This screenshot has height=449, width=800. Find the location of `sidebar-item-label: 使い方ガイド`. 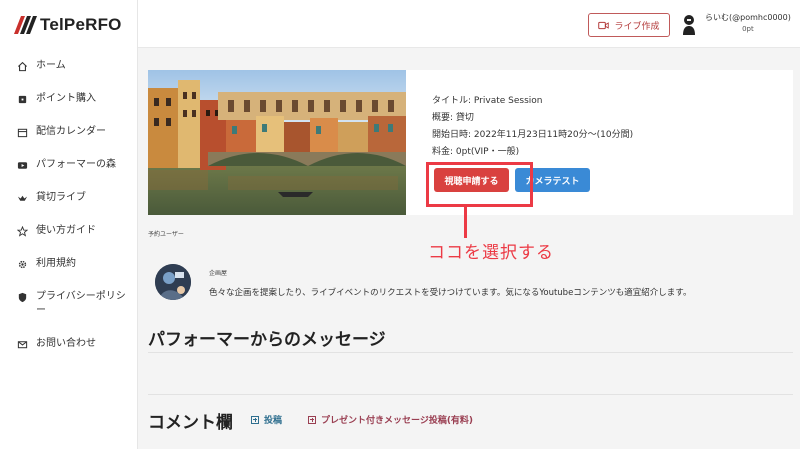

sidebar-item-label: 使い方ガイド is located at coordinates (66, 230).